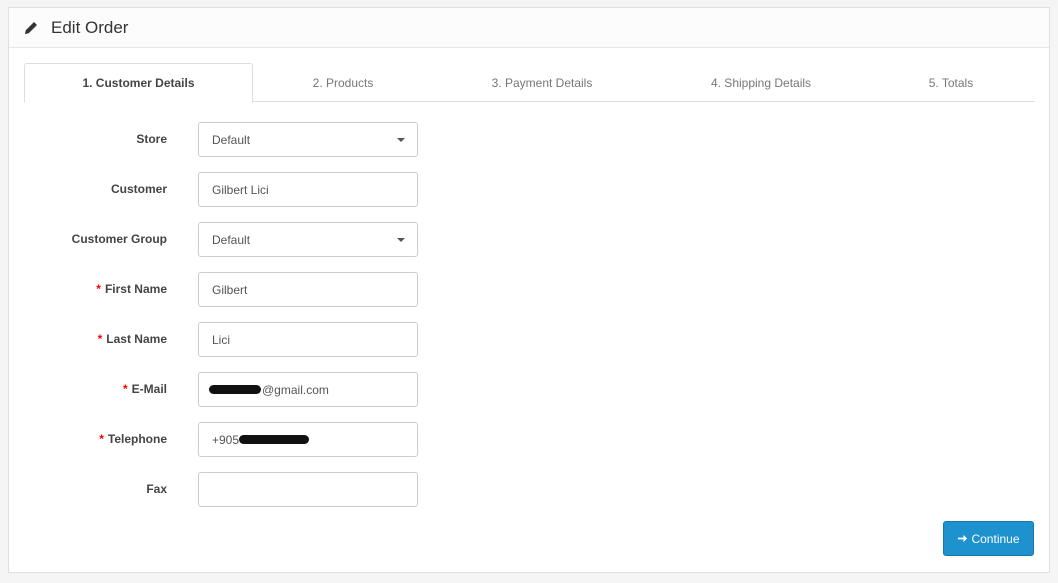 The width and height of the screenshot is (1058, 583). Describe the element at coordinates (308, 339) in the screenshot. I see `last-name-input: Lici` at that location.